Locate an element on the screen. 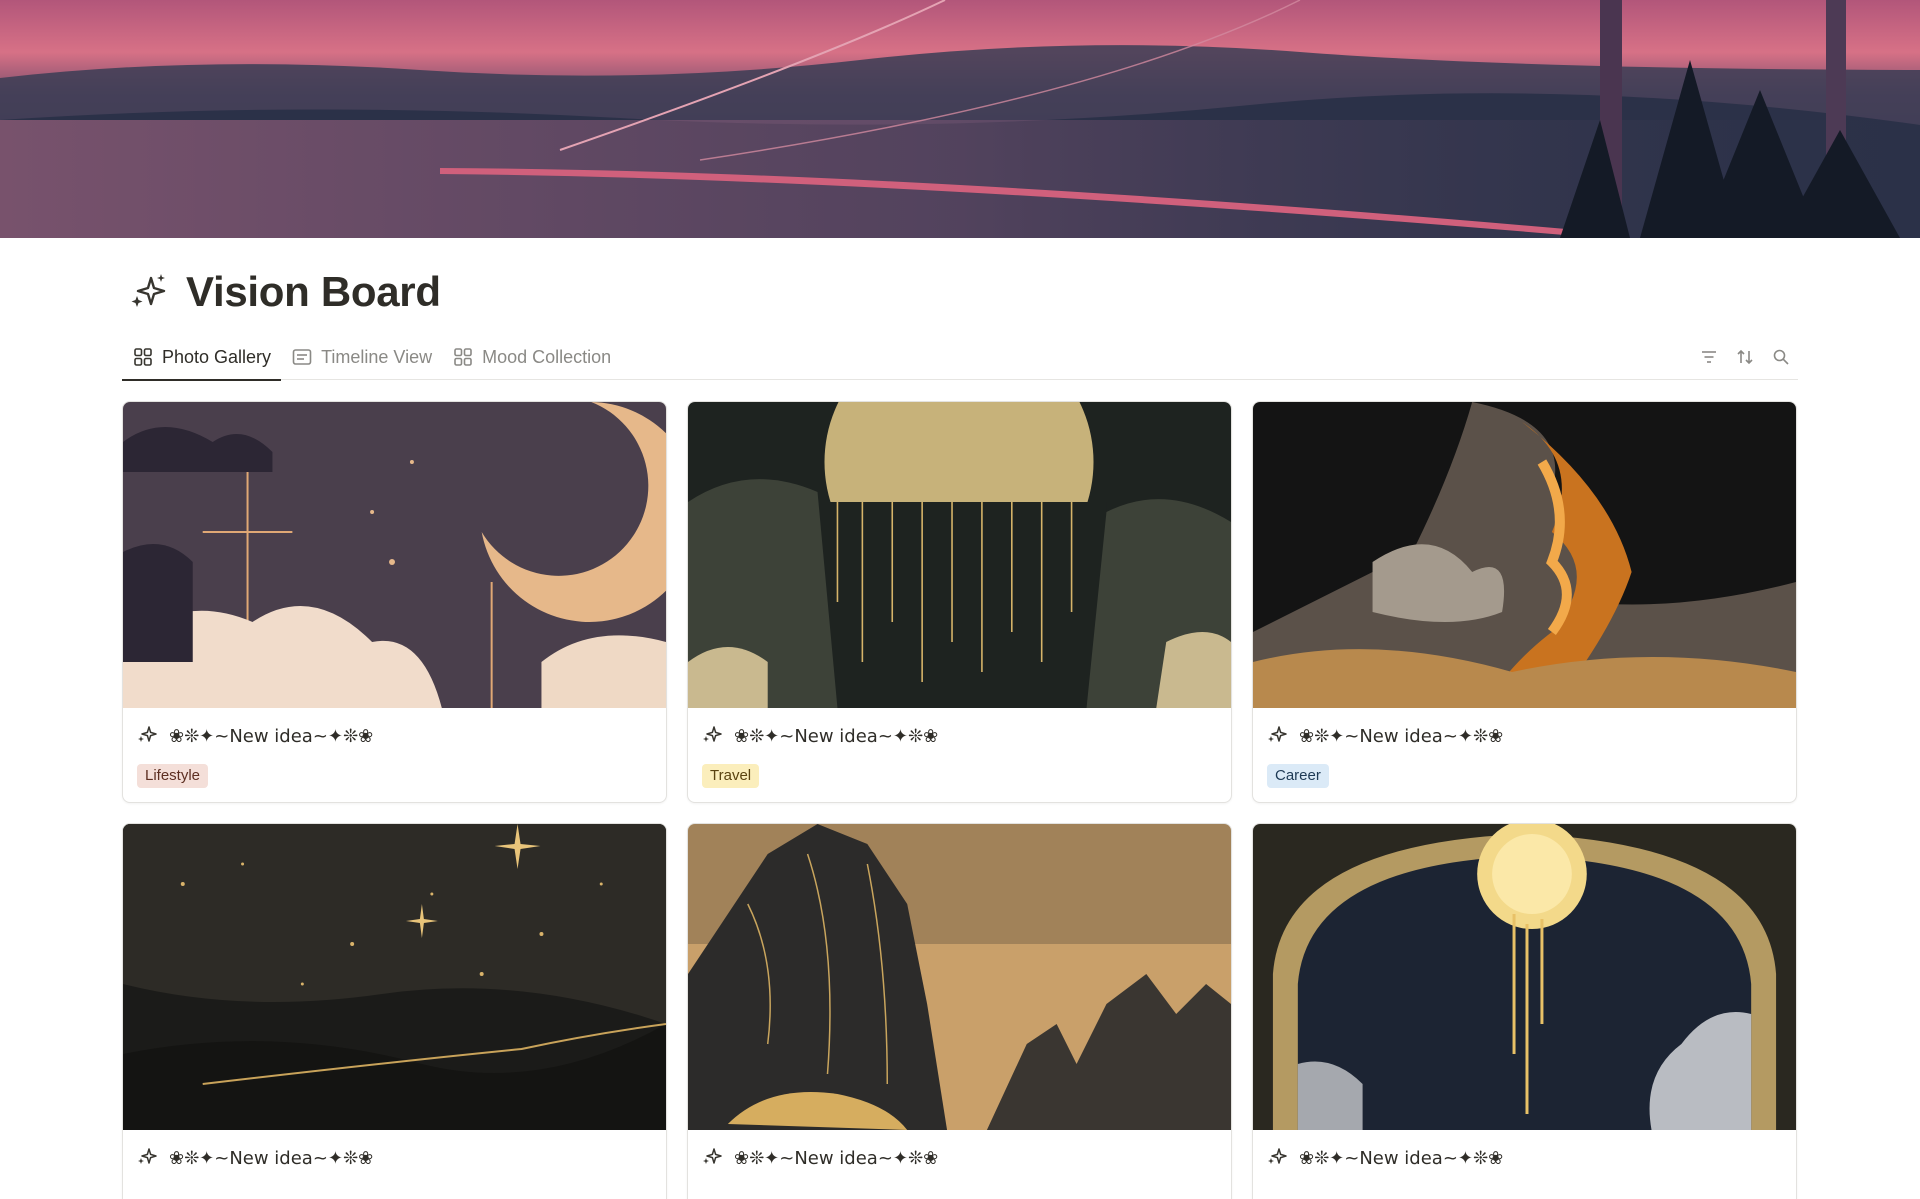 The image size is (1920, 1199). tab-timeline-view: Timeline View is located at coordinates (361, 357).